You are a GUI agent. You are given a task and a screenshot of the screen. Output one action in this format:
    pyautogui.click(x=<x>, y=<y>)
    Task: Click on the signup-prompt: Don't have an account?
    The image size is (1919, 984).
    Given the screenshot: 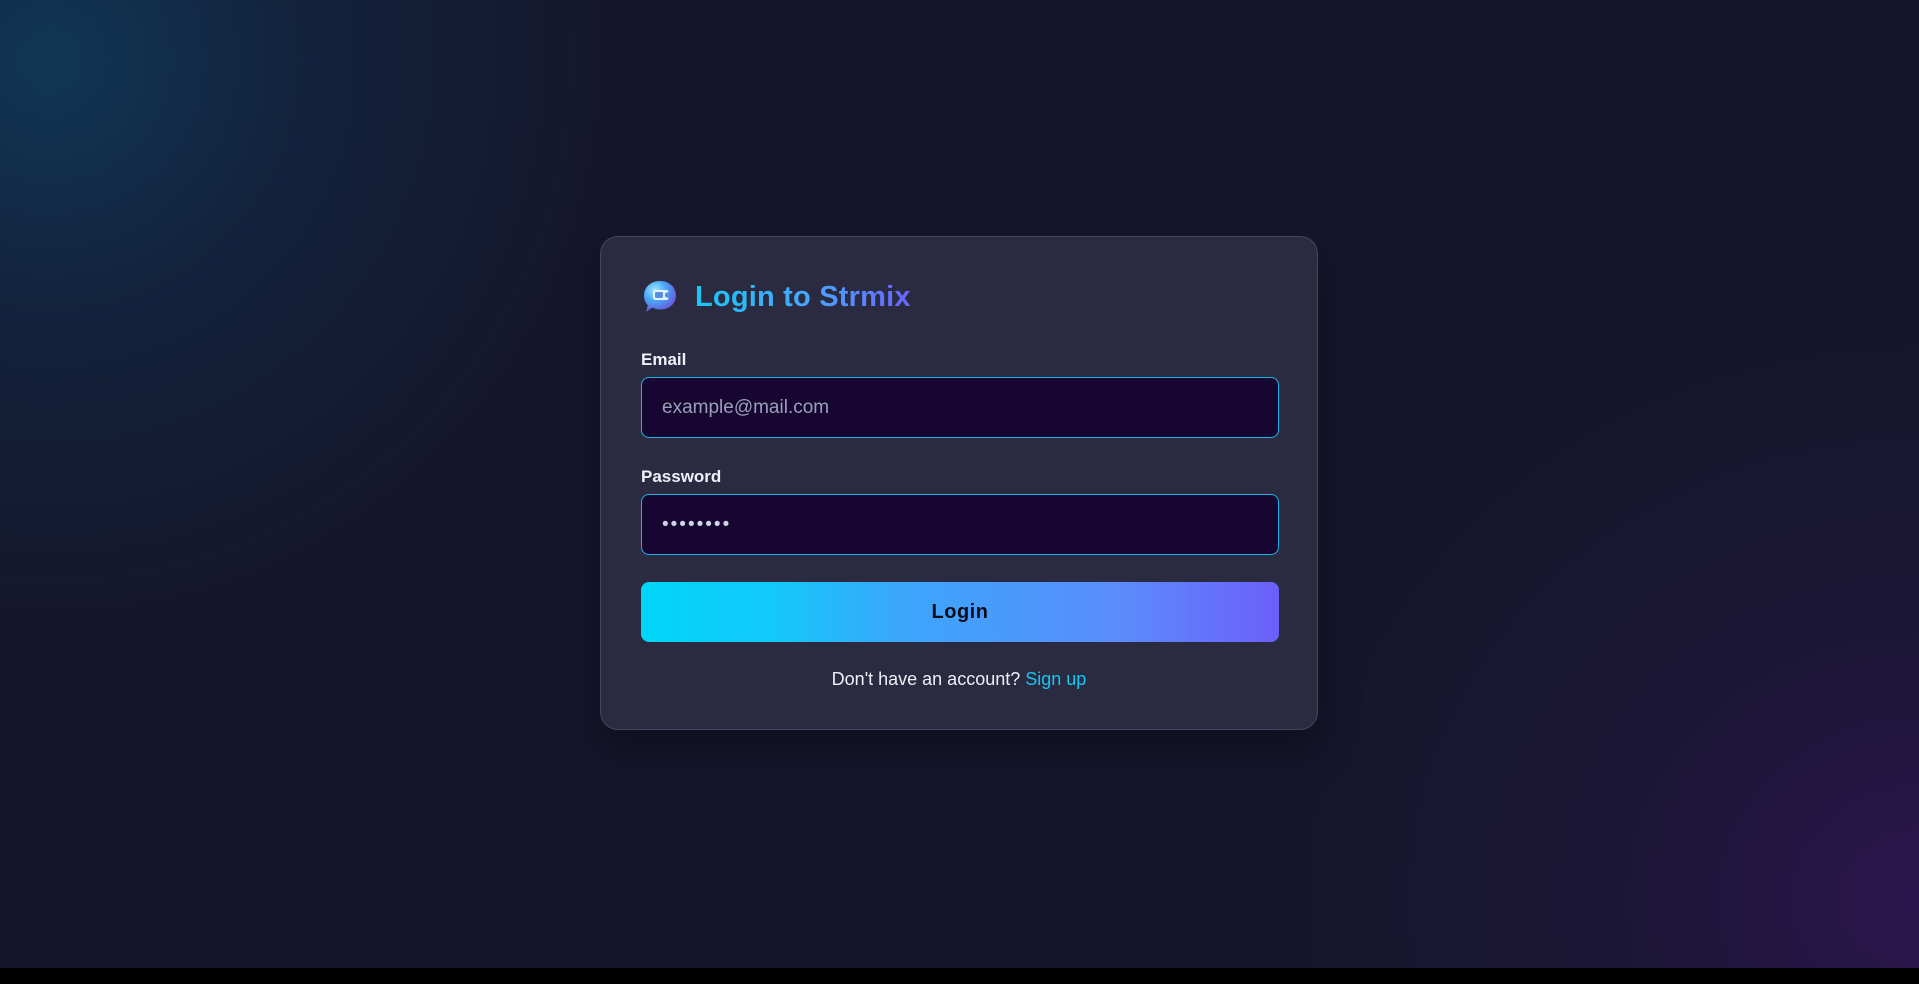 What is the action you would take?
    pyautogui.click(x=928, y=679)
    